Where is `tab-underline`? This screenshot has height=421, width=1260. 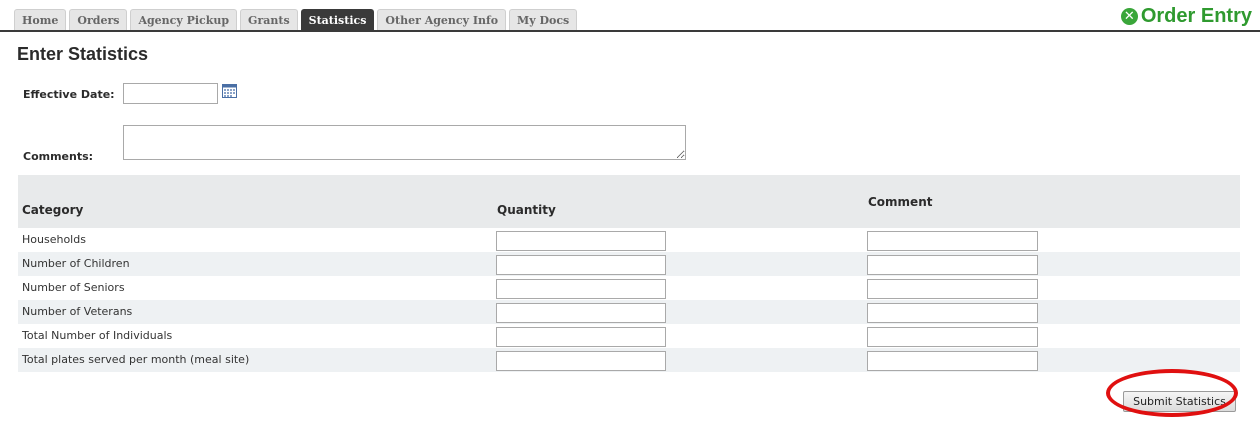 tab-underline is located at coordinates (630, 31).